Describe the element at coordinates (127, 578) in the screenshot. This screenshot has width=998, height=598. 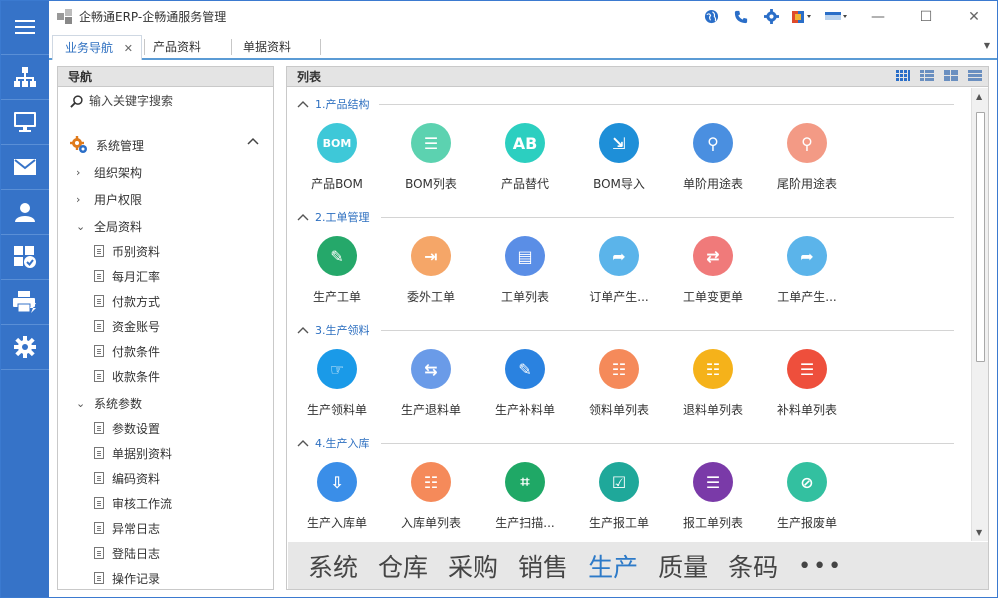
I see `tree-leaf-operation-log: 操作记录` at that location.